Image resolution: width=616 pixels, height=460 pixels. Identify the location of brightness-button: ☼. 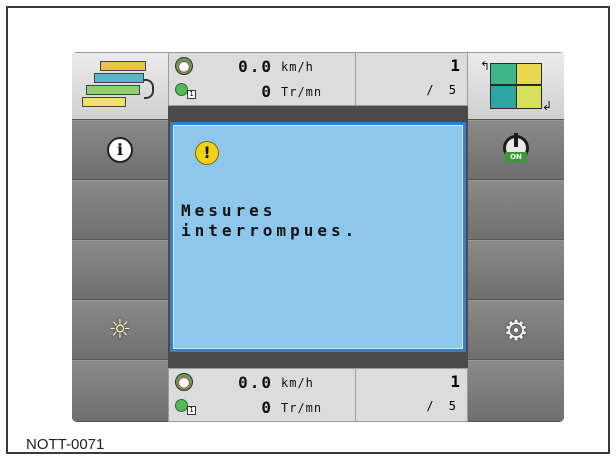
(120, 330).